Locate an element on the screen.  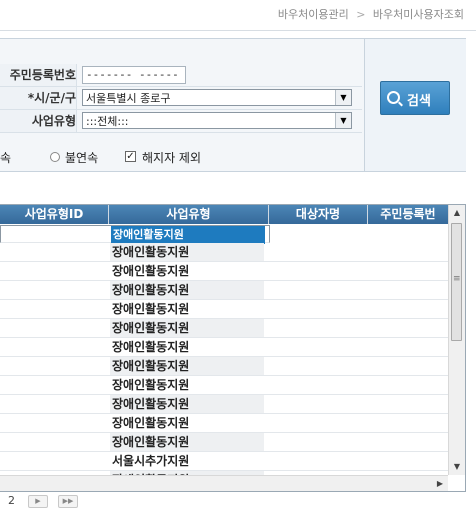
scroll-right-icon: ▶ is located at coordinates (440, 483).